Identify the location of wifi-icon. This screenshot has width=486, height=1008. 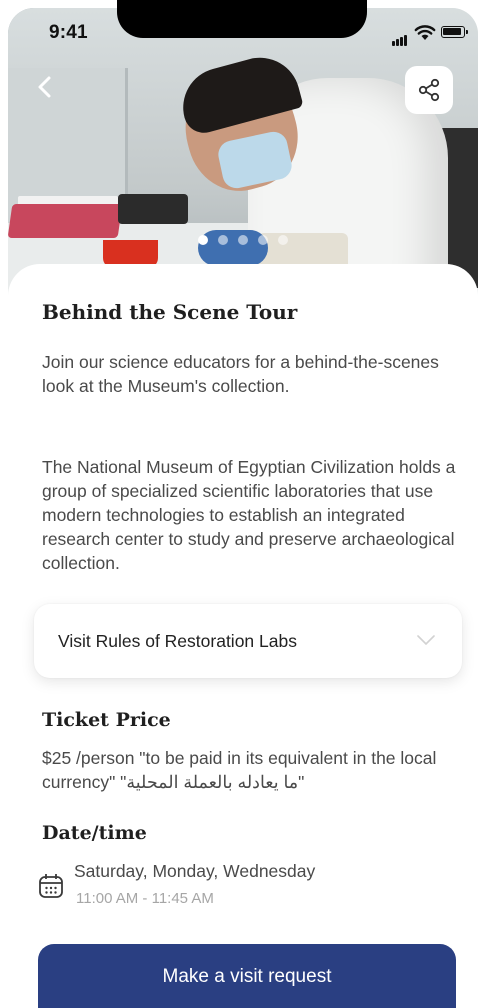
(425, 32).